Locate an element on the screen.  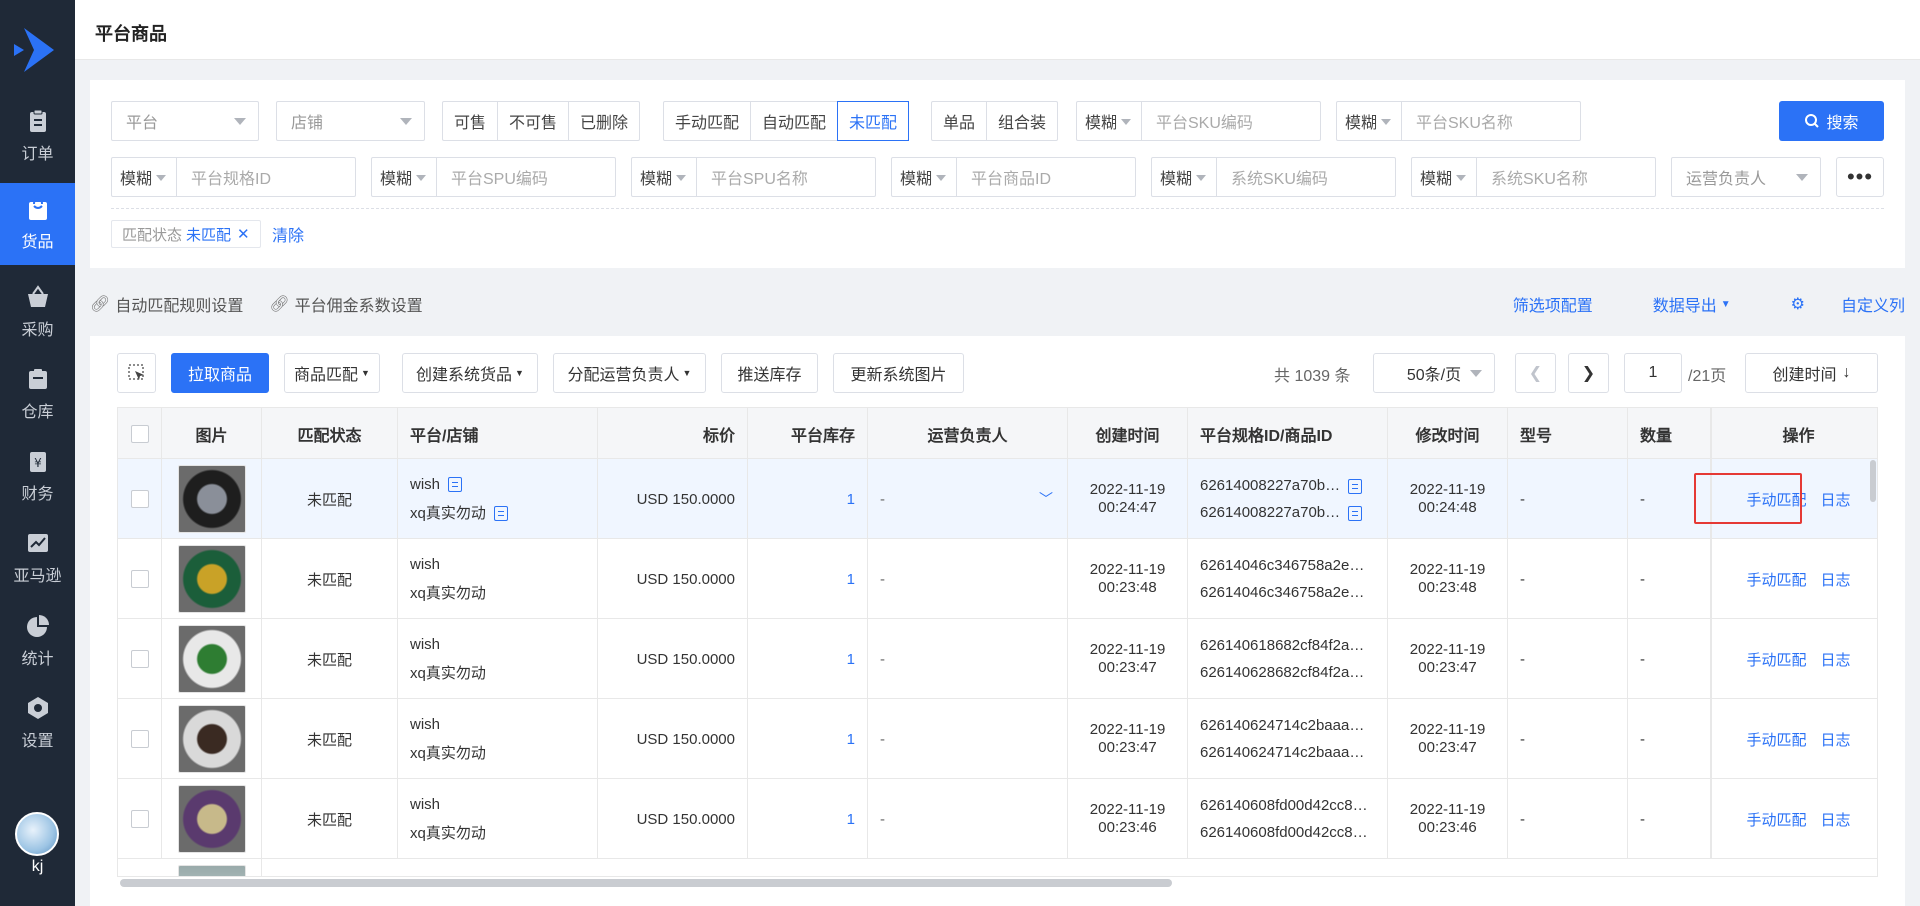
sale-status-unavailable: 不可售 is located at coordinates (534, 121).